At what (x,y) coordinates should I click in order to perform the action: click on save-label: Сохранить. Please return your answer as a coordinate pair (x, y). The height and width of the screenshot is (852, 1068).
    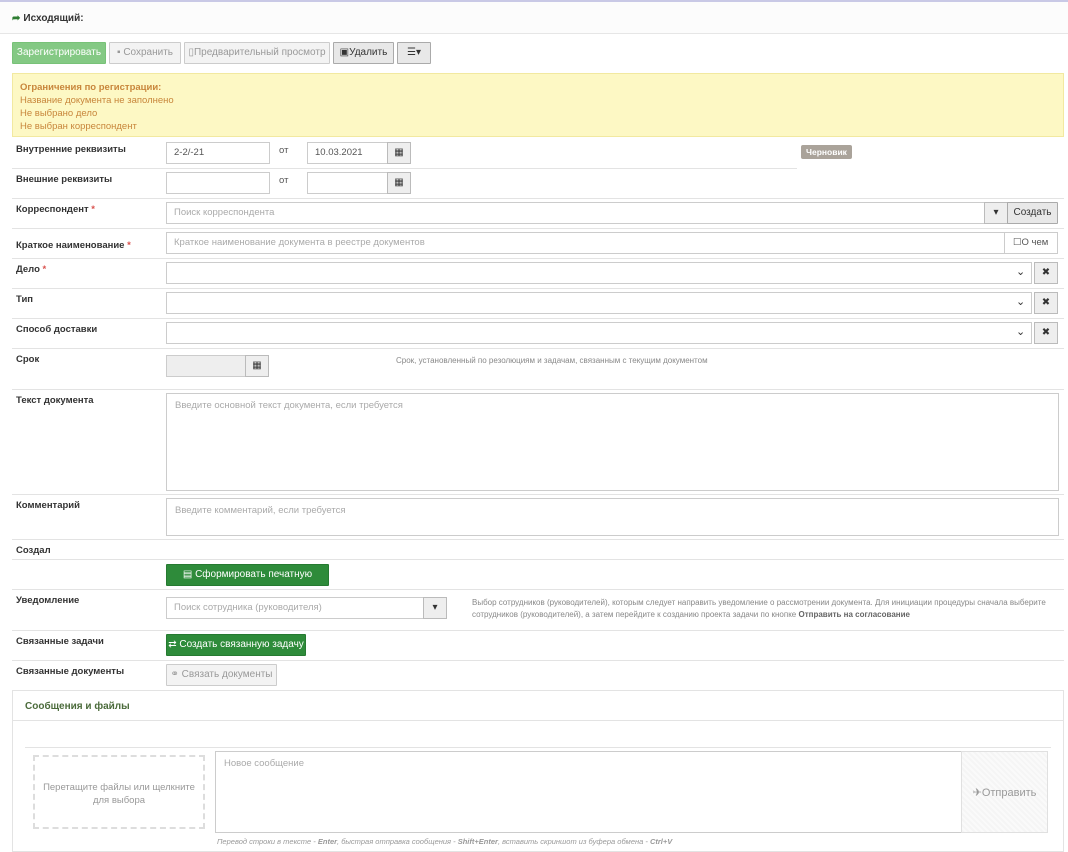
    Looking at the image, I should click on (148, 52).